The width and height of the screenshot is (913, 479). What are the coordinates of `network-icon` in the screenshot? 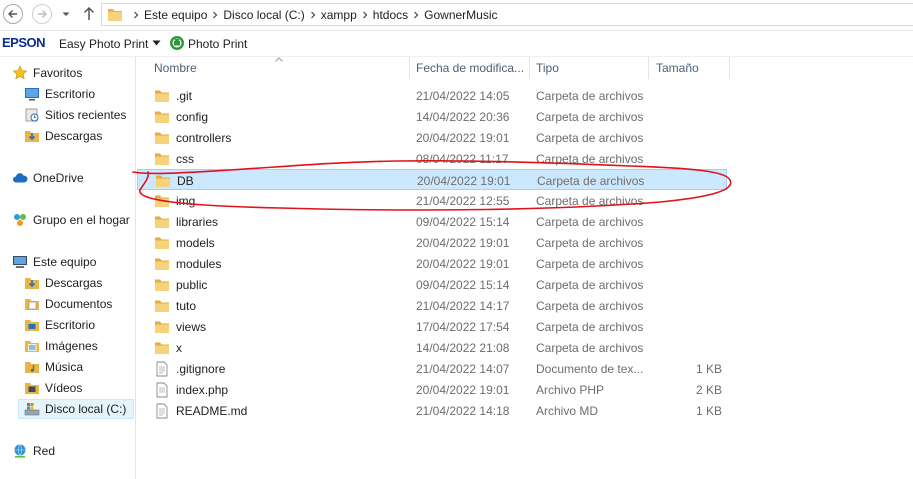 It's located at (20, 451).